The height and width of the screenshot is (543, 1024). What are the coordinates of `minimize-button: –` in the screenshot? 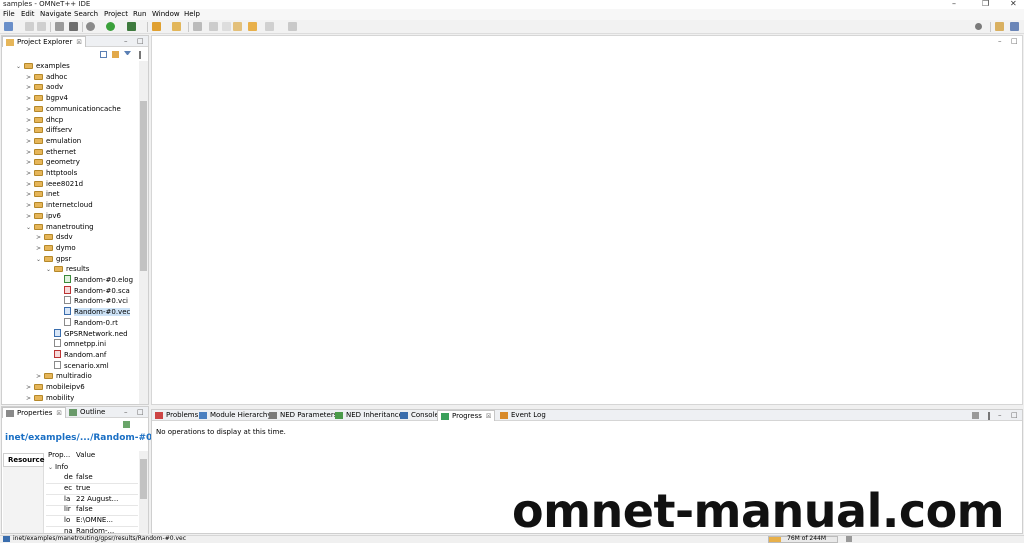 It's located at (954, 4).